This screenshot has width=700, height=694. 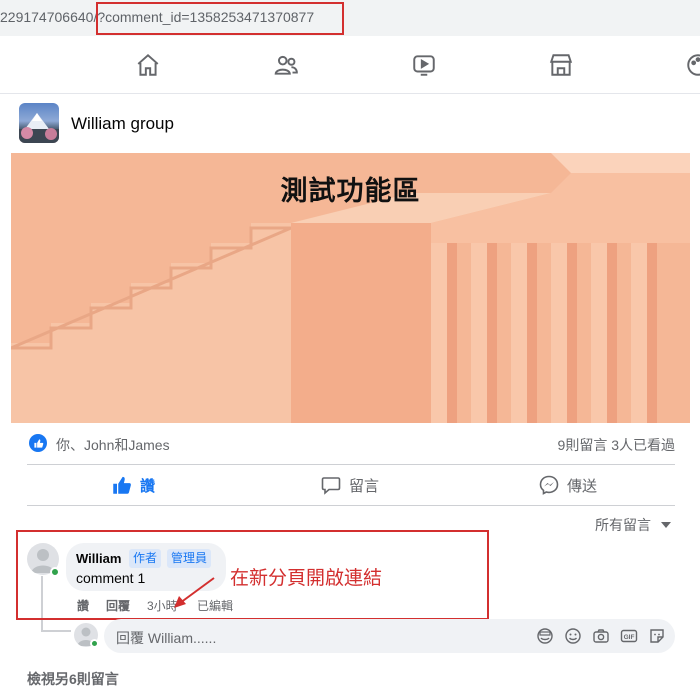 I want to click on thread-line-branch, so click(x=56, y=631).